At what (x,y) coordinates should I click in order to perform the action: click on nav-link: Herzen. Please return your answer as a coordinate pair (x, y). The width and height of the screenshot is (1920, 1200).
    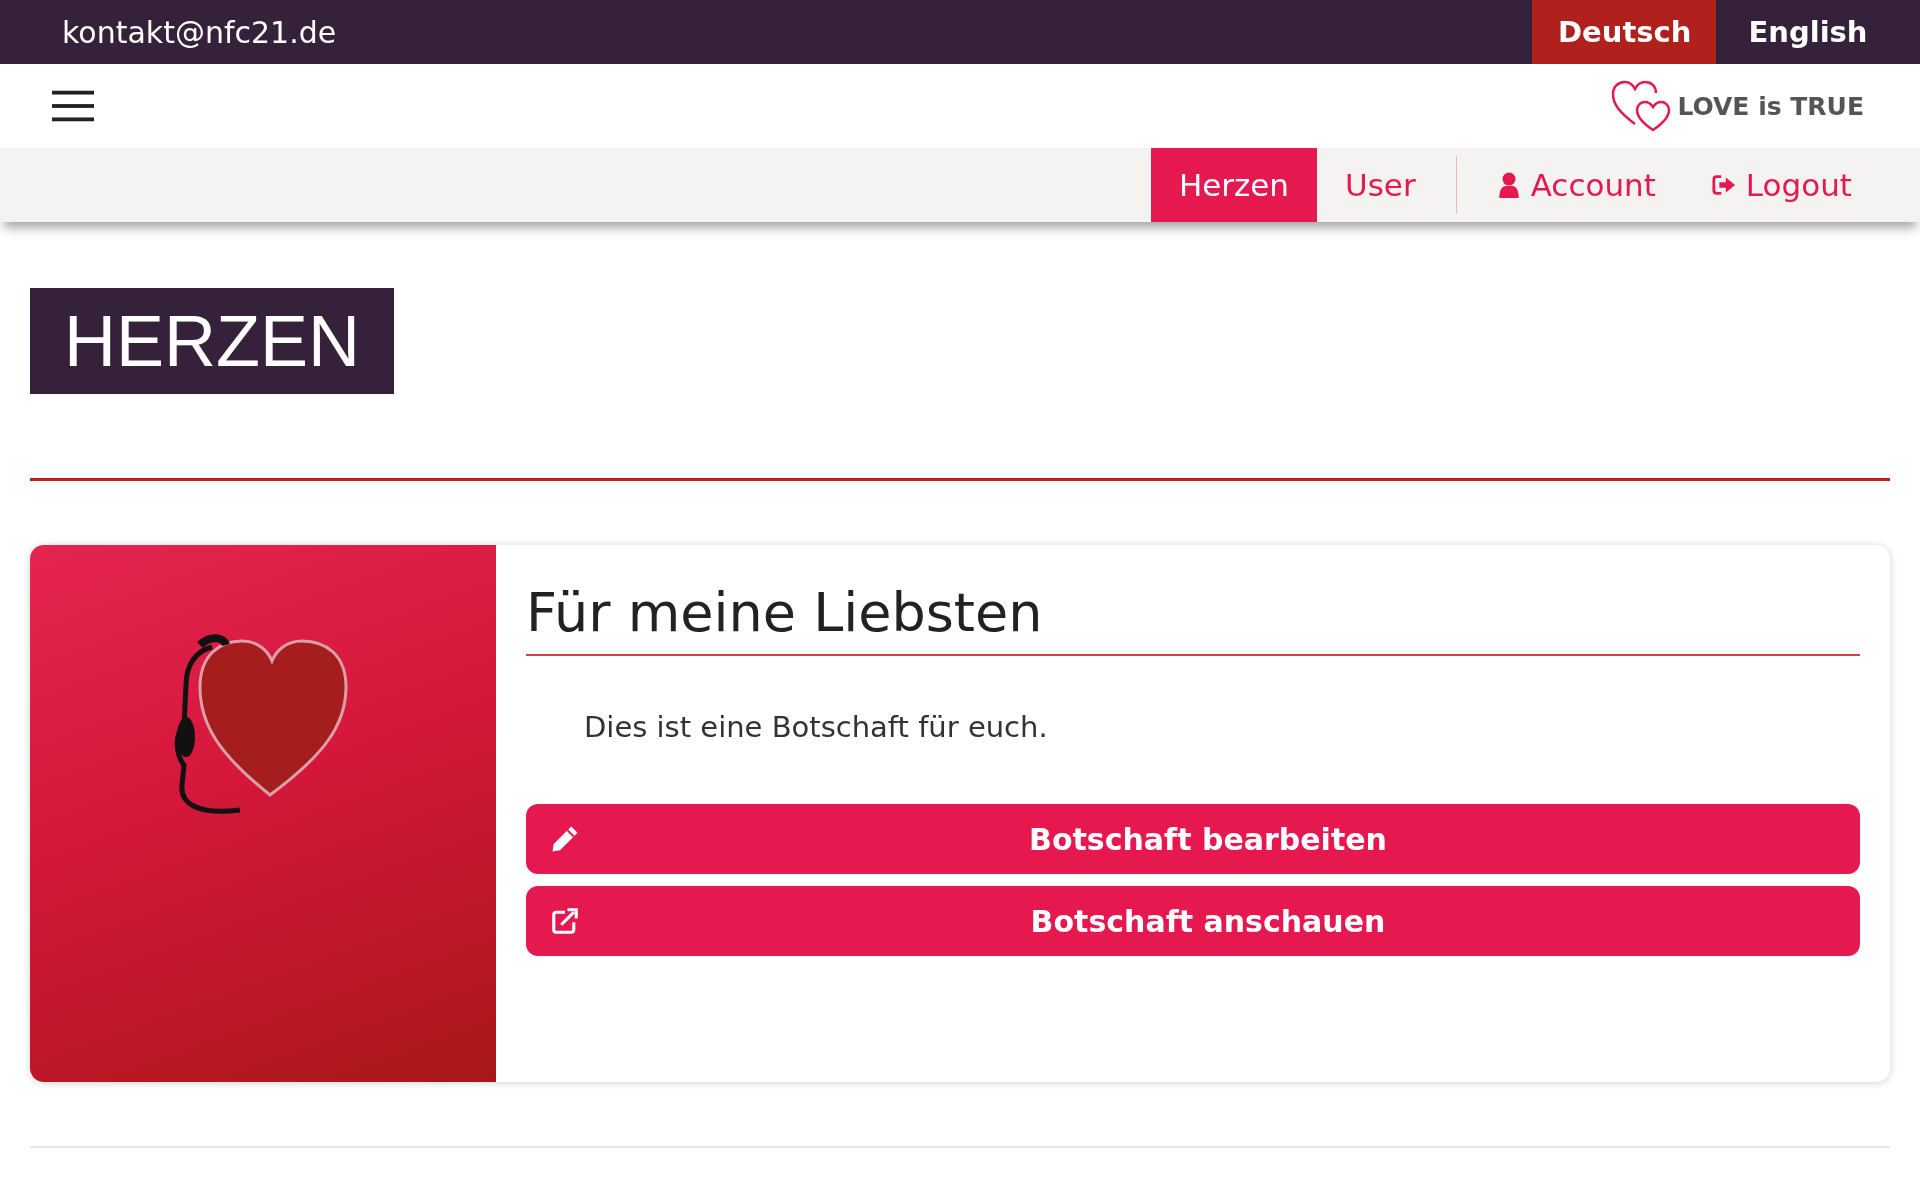
    Looking at the image, I should click on (1233, 185).